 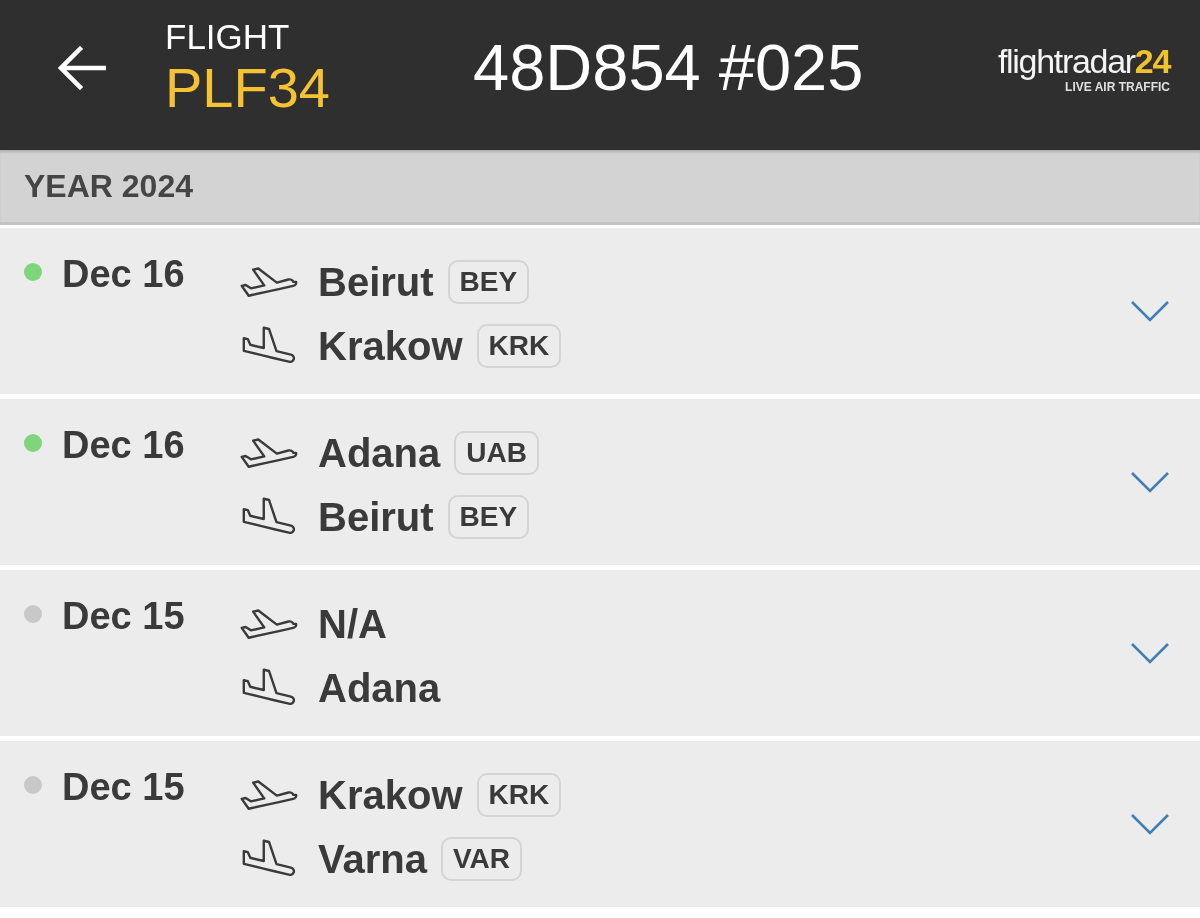 What do you see at coordinates (379, 453) in the screenshot?
I see `departure-city: Adana` at bounding box center [379, 453].